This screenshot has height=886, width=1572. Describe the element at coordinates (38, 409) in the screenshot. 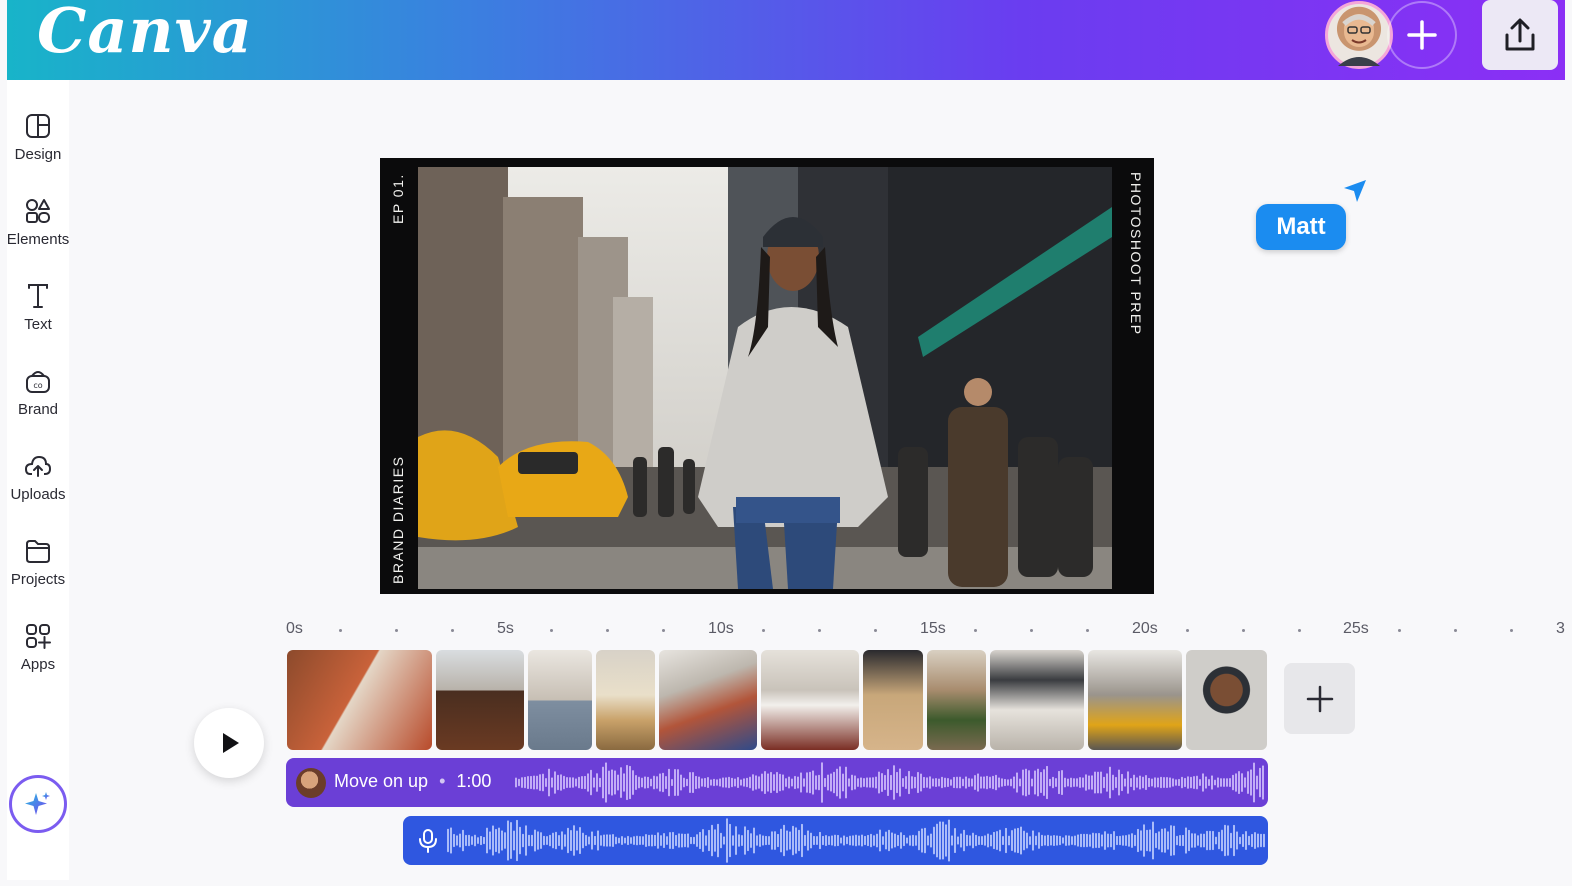

I see `sidebar-item-label: Brand` at that location.